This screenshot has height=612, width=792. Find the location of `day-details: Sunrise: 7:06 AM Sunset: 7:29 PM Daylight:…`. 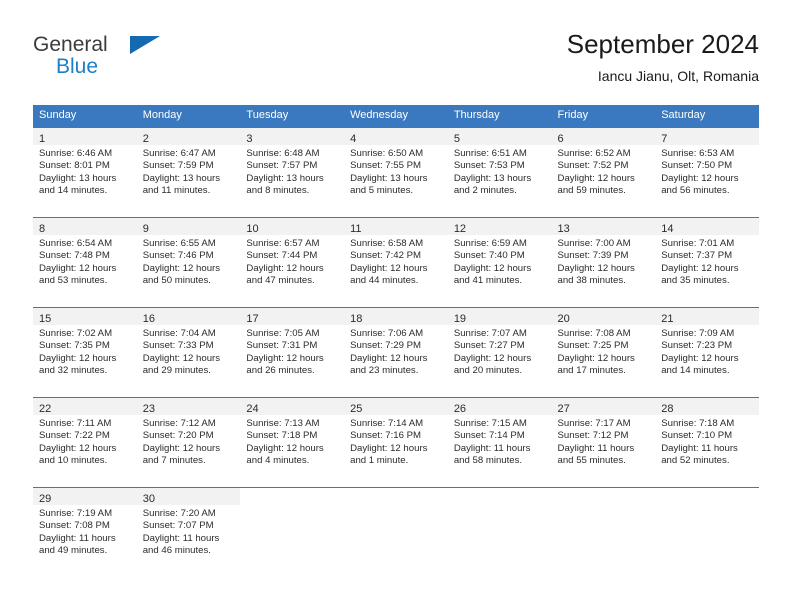

day-details: Sunrise: 7:06 AM Sunset: 7:29 PM Daylight:… is located at coordinates (396, 351).